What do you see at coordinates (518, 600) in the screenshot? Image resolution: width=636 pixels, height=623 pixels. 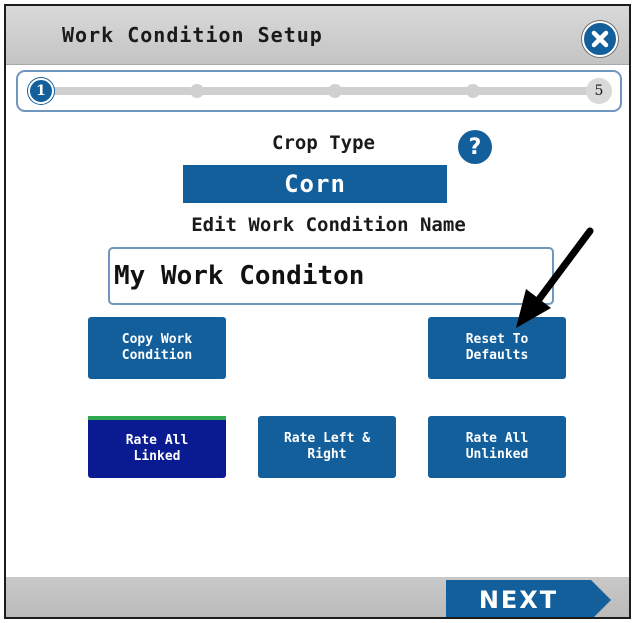 I see `next-button-label: NEXT` at bounding box center [518, 600].